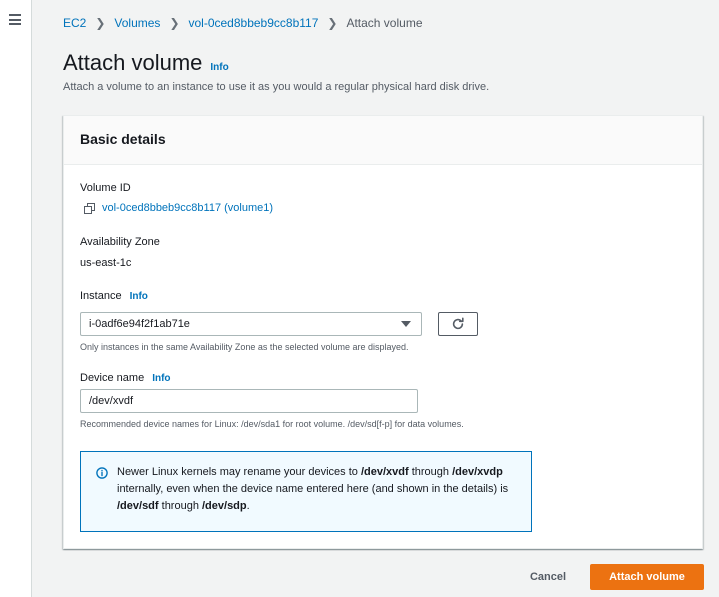 This screenshot has height=597, width=719. I want to click on device-name-info-link: Info, so click(161, 378).